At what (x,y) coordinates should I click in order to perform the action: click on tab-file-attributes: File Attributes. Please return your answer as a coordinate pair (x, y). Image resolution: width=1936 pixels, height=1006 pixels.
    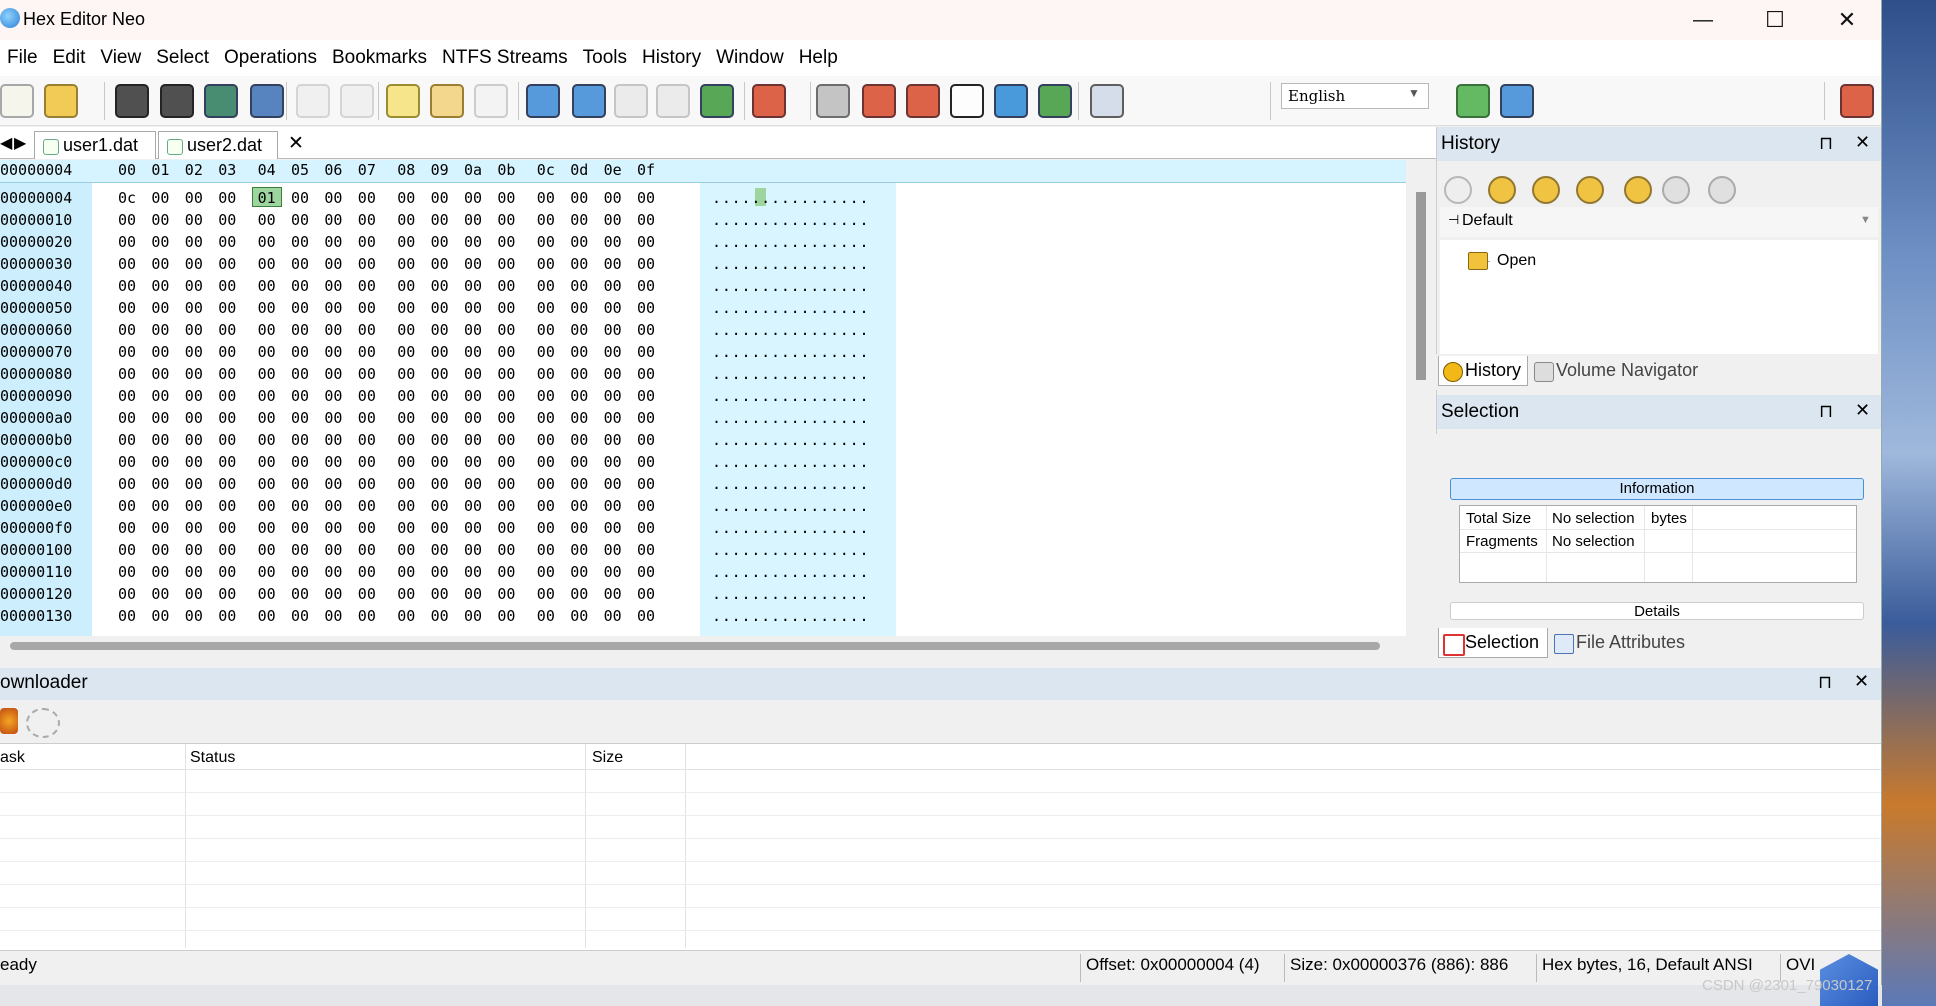
    Looking at the image, I should click on (1650, 643).